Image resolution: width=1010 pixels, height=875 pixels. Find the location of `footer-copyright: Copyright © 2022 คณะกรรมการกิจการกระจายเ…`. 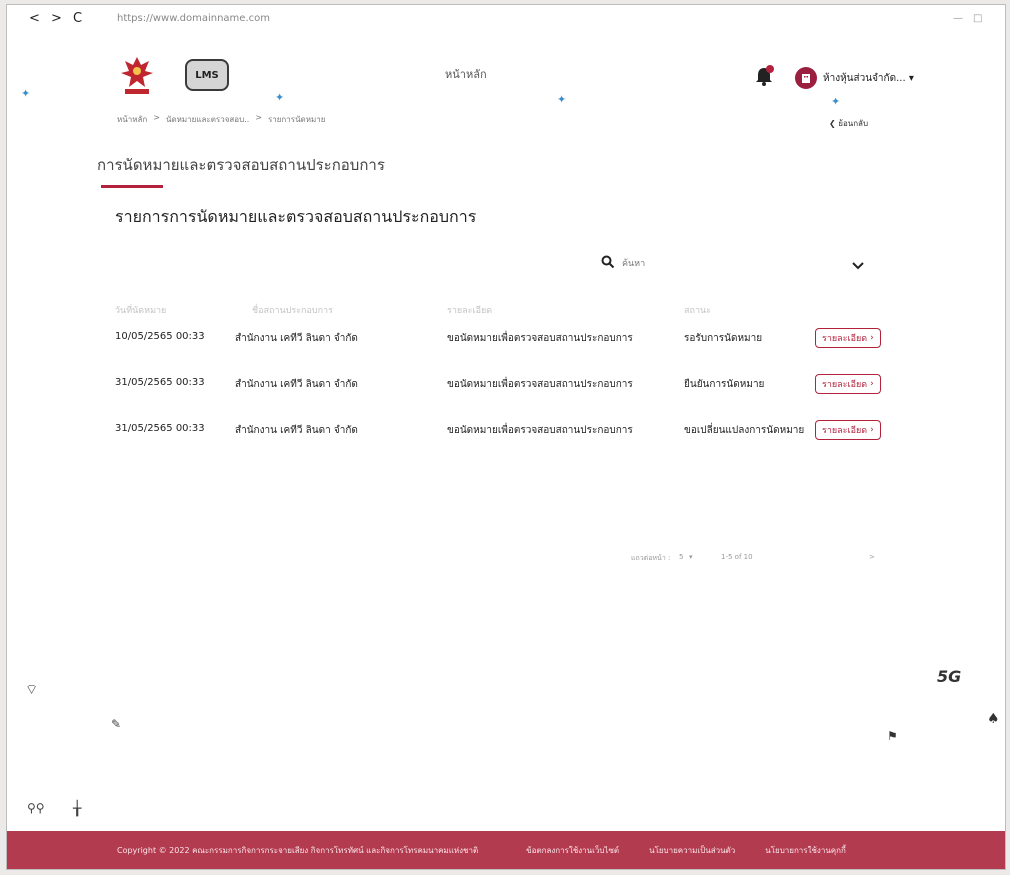

footer-copyright: Copyright © 2022 คณะกรรมการกิจการกระจายเ… is located at coordinates (298, 850).